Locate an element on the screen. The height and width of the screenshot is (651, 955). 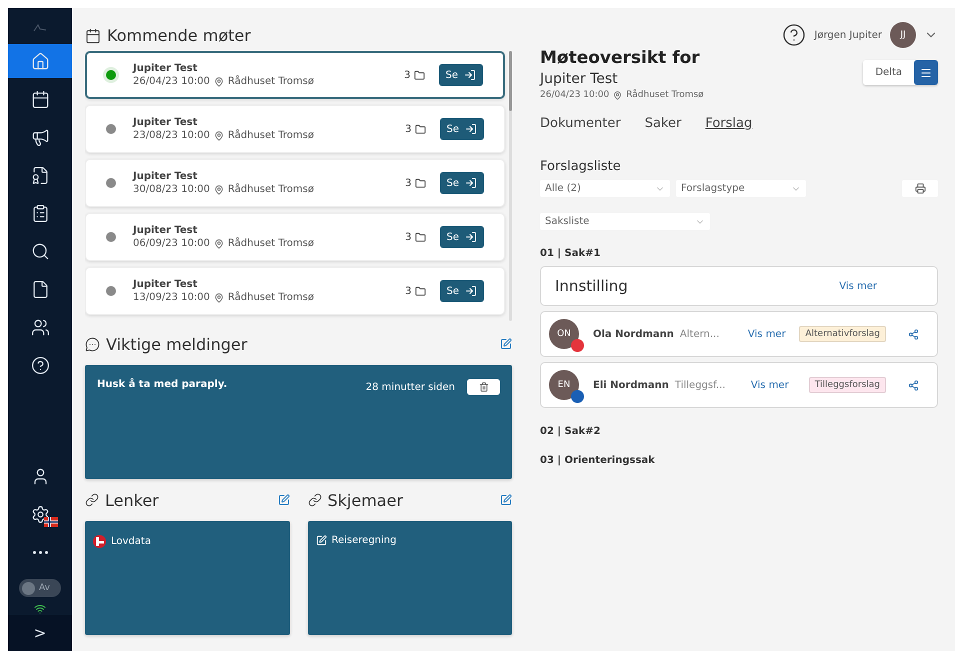
chat-icon is located at coordinates (92, 344).